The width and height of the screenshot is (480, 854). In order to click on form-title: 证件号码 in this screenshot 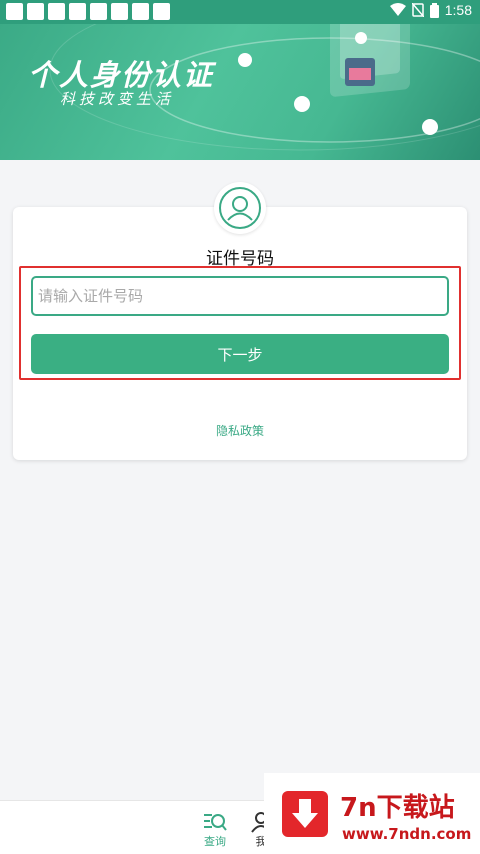, I will do `click(240, 259)`.